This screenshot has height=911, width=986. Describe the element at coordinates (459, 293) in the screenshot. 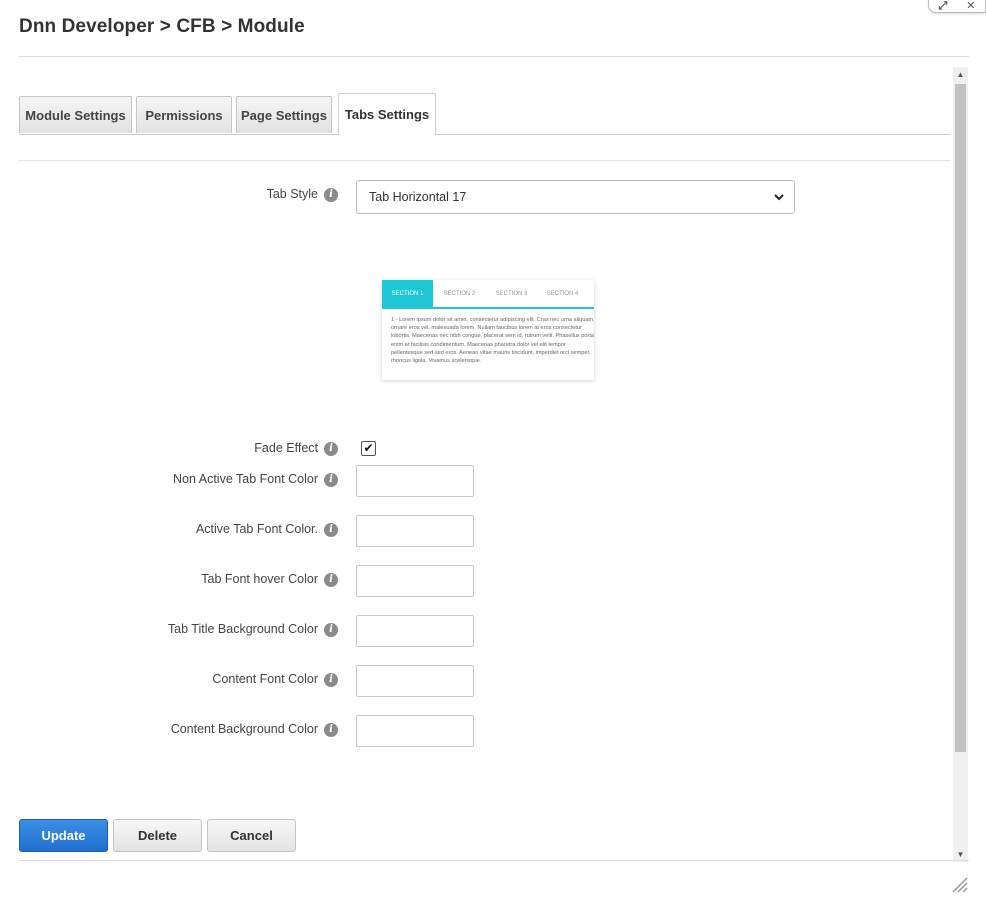

I see `preview-tab: SECTION 2` at that location.